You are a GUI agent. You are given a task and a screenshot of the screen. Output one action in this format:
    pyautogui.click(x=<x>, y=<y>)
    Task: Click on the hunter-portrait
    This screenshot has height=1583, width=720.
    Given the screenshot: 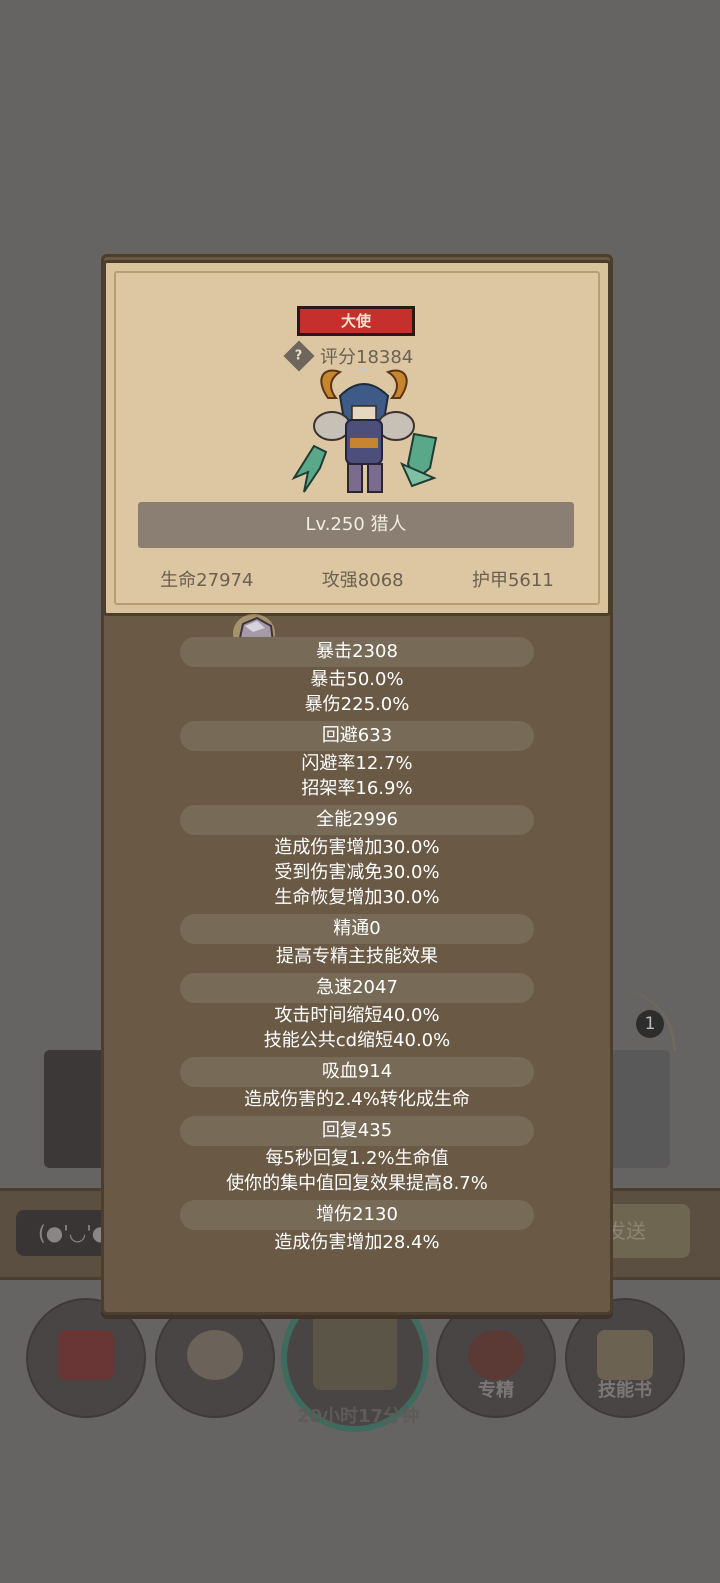 What is the action you would take?
    pyautogui.click(x=364, y=430)
    